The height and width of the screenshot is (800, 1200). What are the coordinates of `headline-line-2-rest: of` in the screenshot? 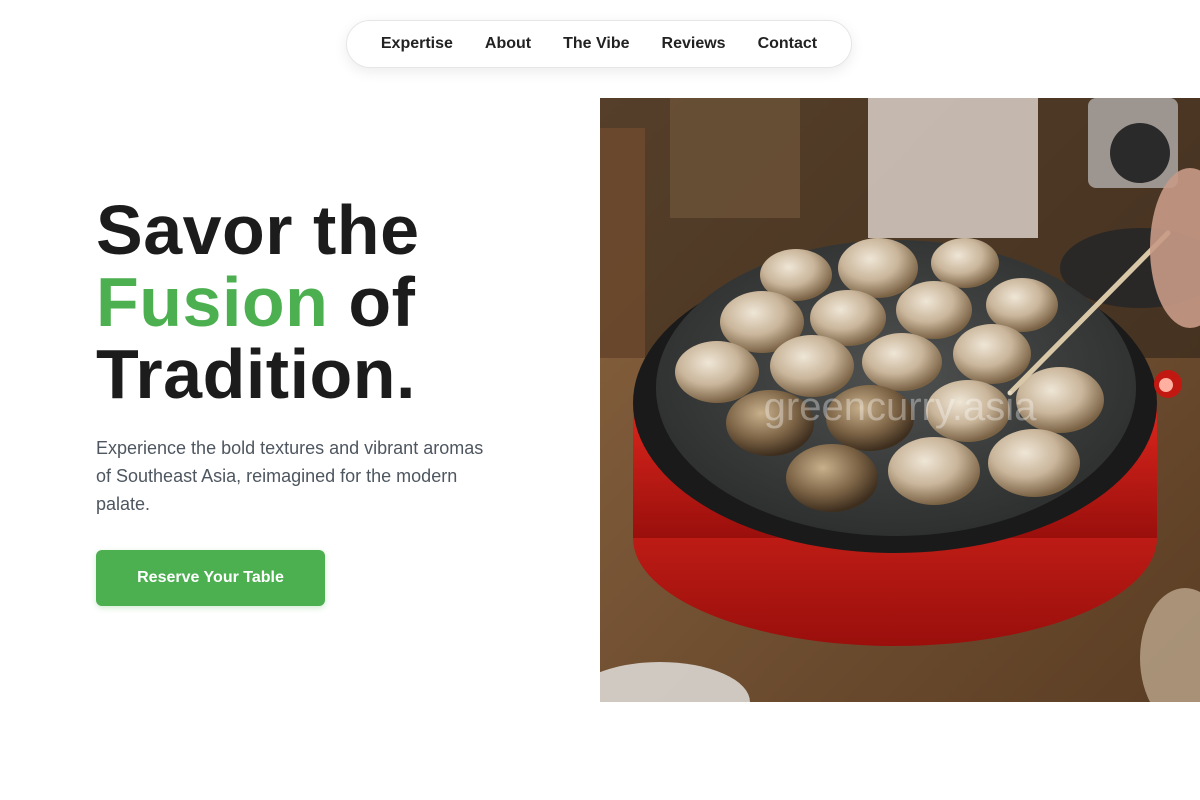 It's located at (372, 302).